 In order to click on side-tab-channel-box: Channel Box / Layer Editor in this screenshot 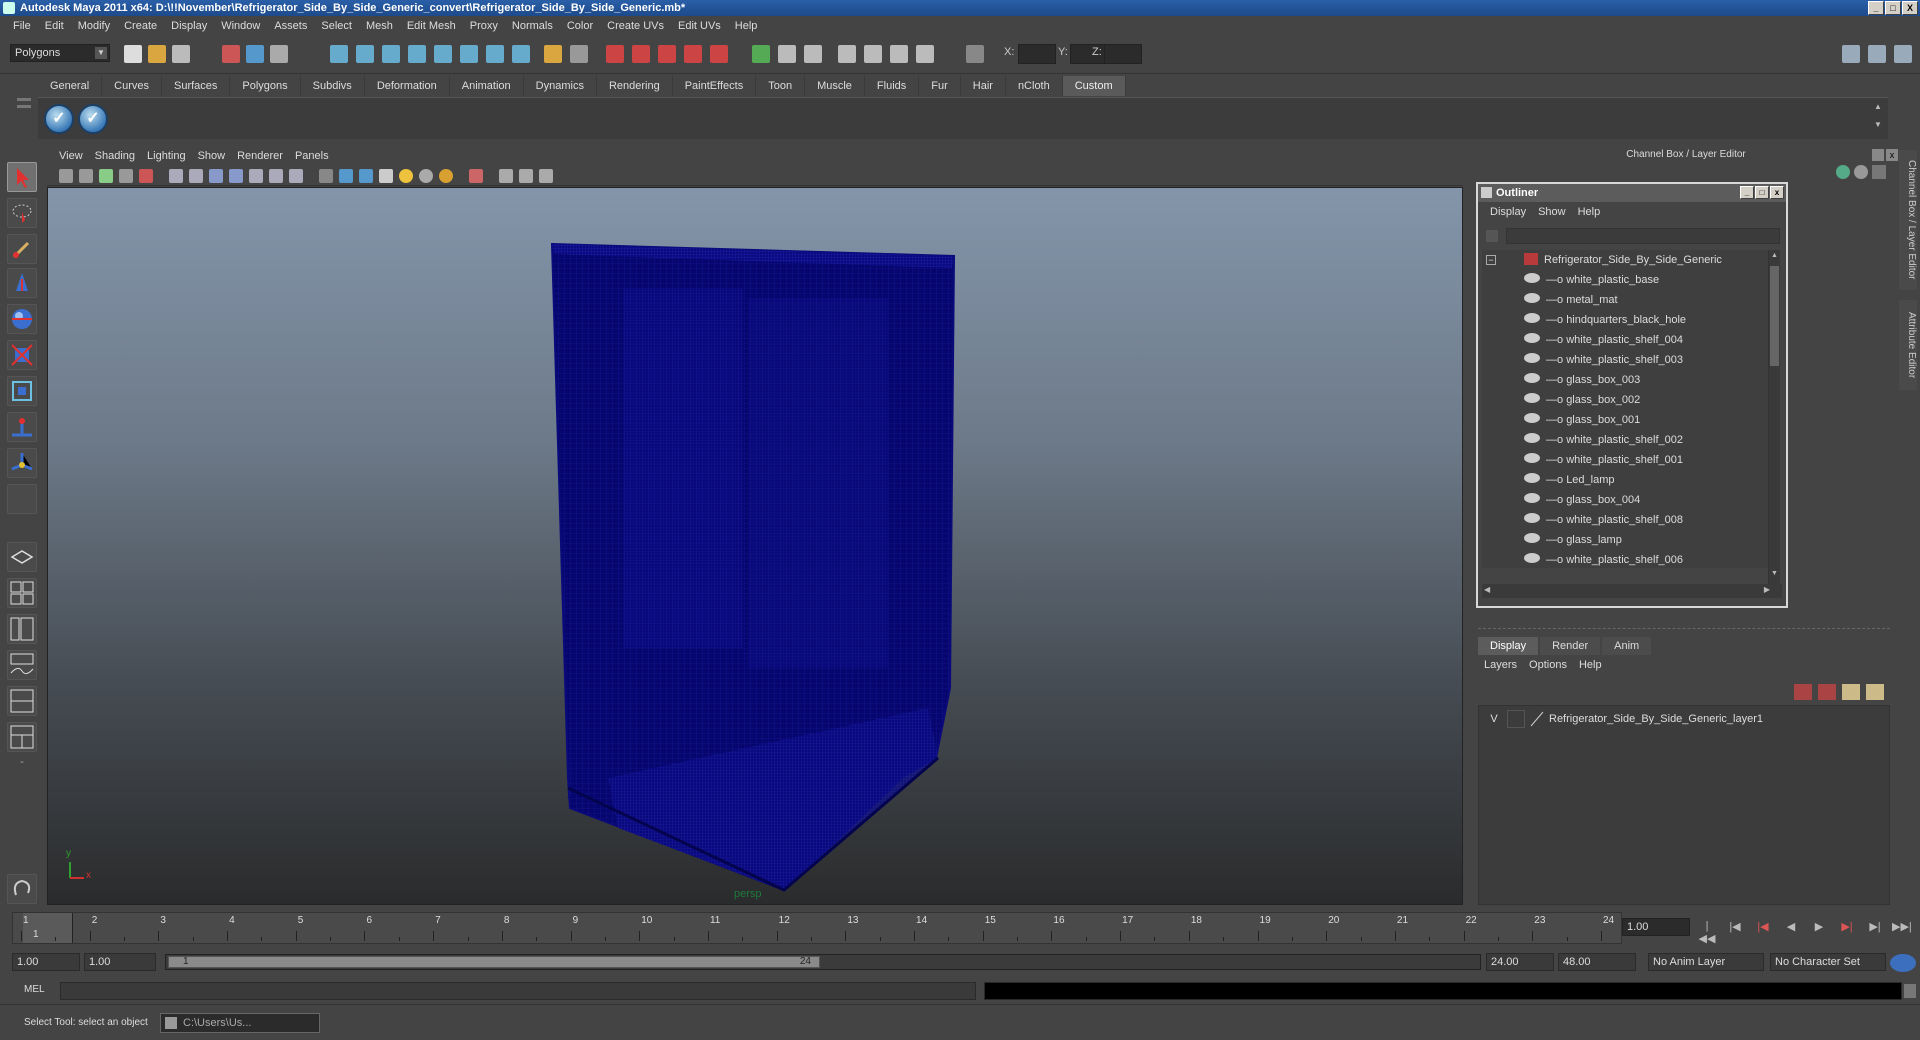, I will do `click(1908, 220)`.